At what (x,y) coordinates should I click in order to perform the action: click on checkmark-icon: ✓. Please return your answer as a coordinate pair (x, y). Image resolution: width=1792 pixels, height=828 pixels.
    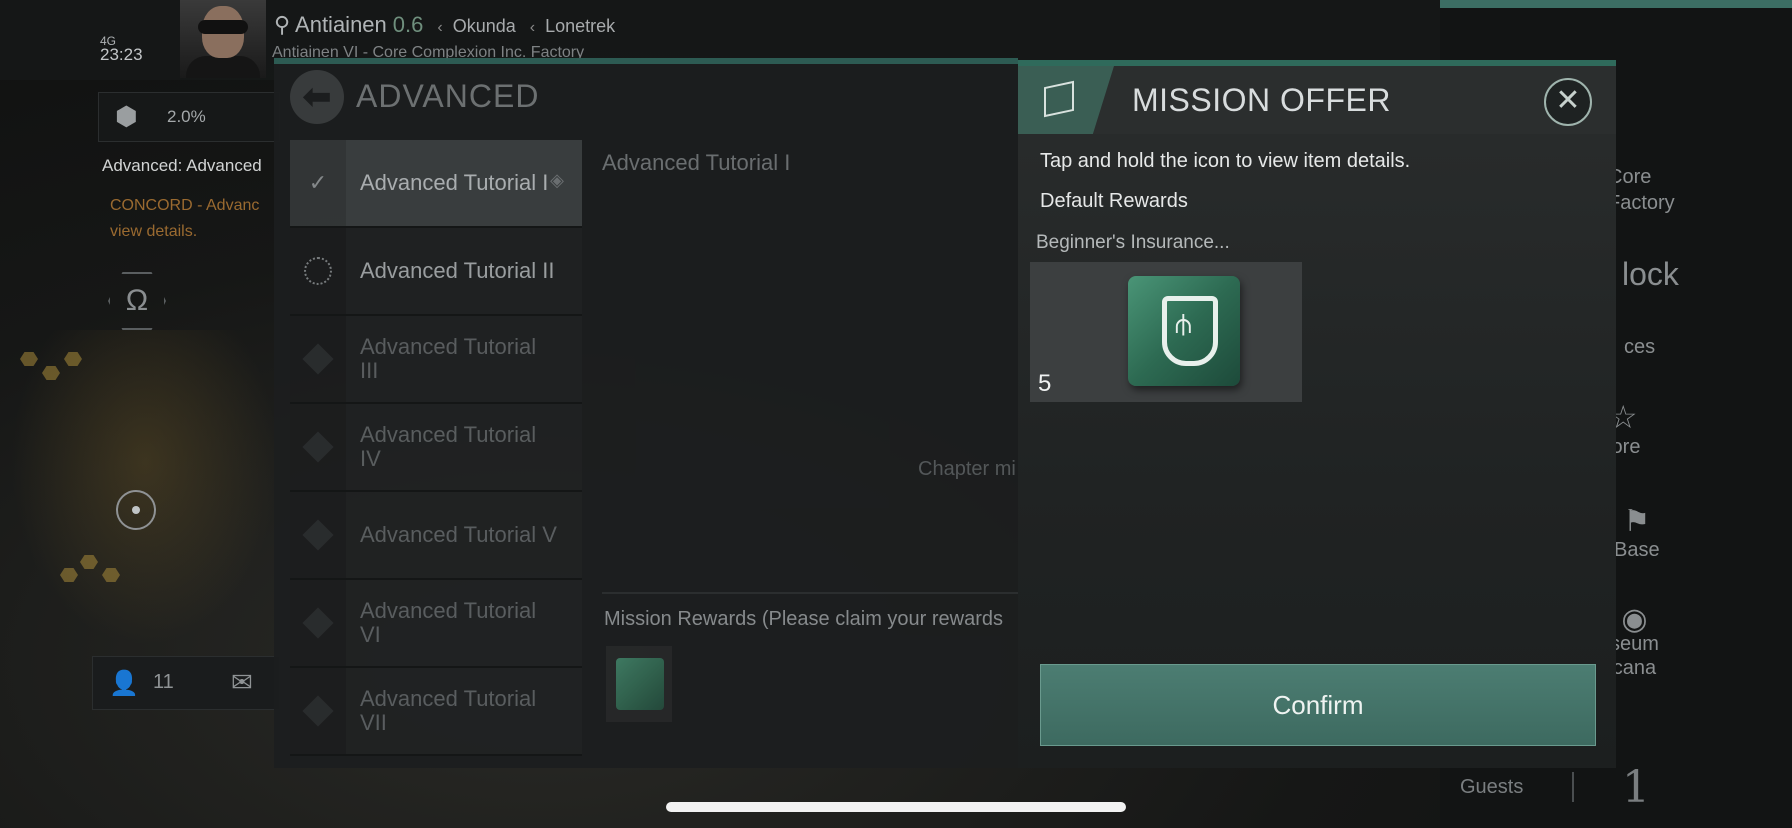
    Looking at the image, I should click on (318, 182).